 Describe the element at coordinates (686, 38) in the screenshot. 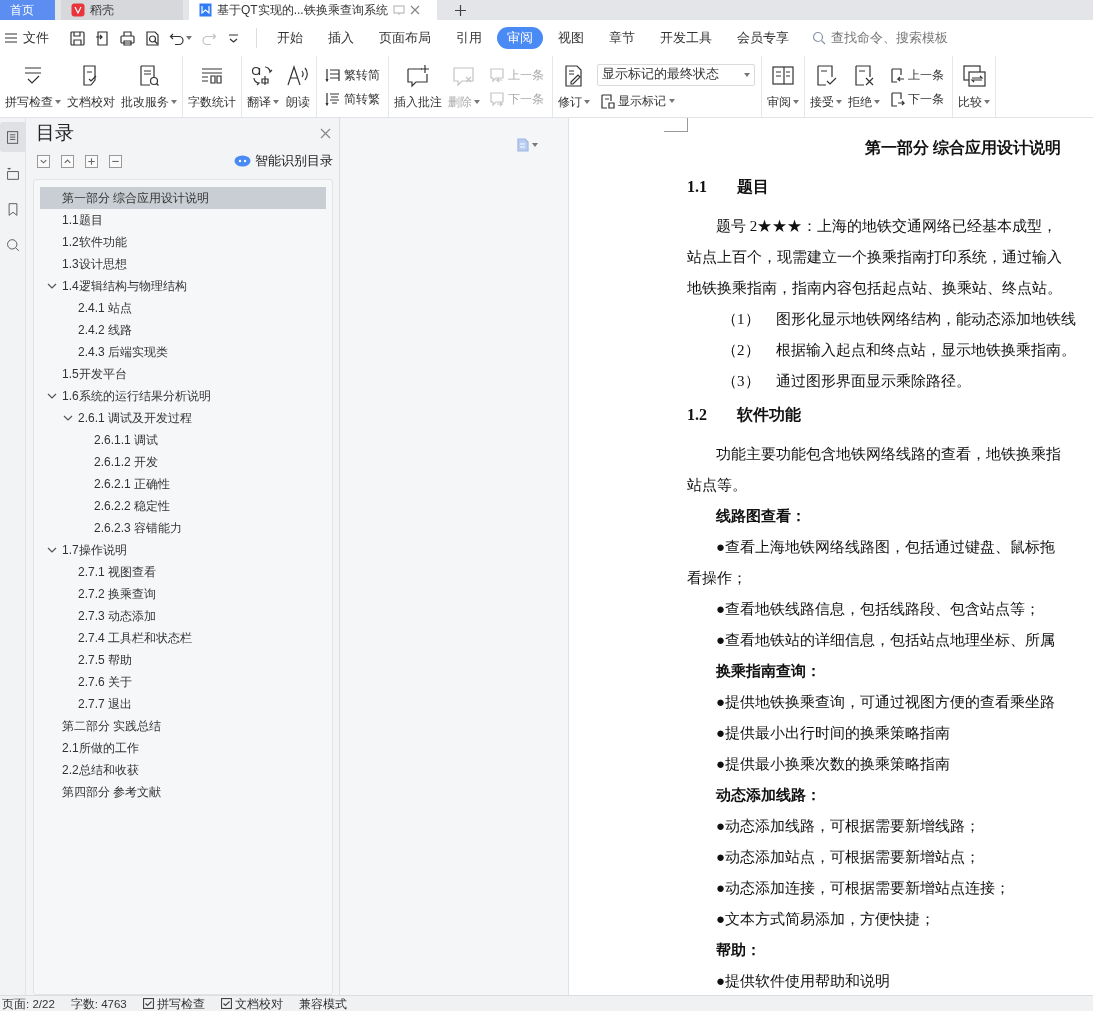

I see `ribbon-tab: 开发工具` at that location.